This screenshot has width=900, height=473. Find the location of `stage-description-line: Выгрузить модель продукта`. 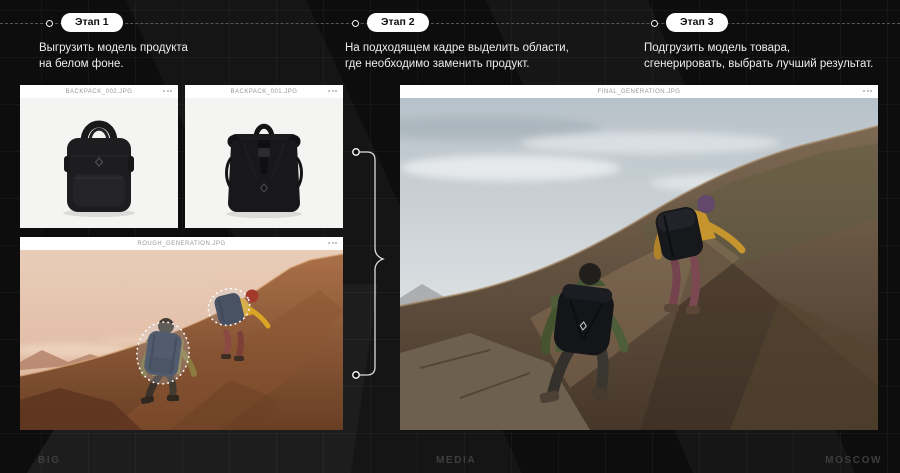

stage-description-line: Выгрузить модель продукта is located at coordinates (113, 48).